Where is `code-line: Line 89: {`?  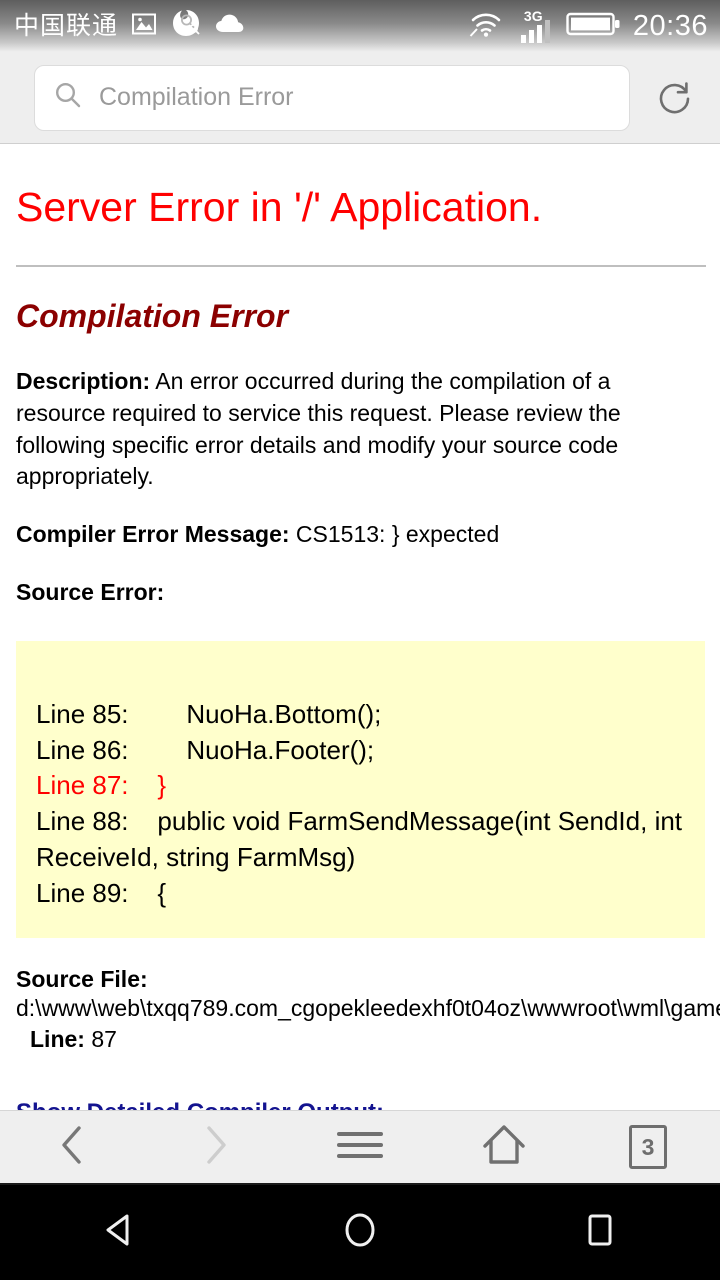
code-line: Line 89: { is located at coordinates (101, 893).